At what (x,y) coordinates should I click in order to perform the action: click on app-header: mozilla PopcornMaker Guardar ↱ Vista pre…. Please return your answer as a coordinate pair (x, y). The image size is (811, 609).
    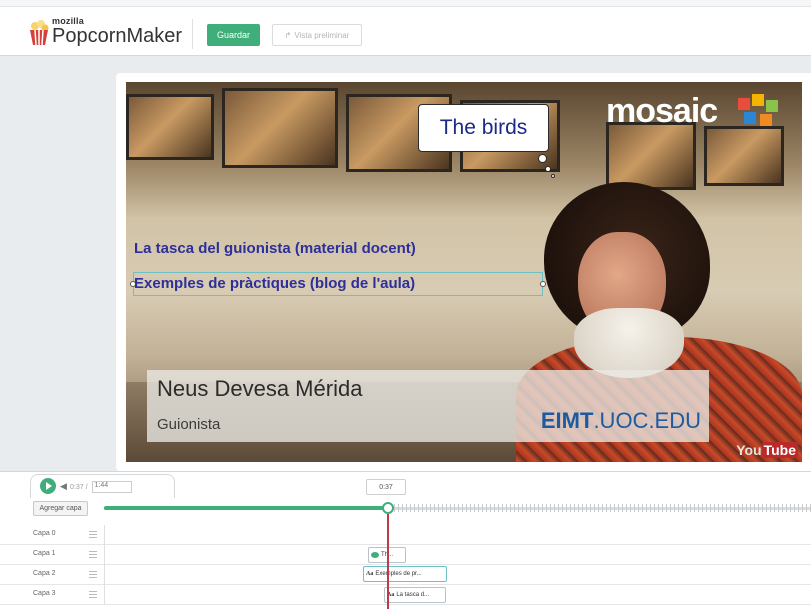
    Looking at the image, I should click on (405, 28).